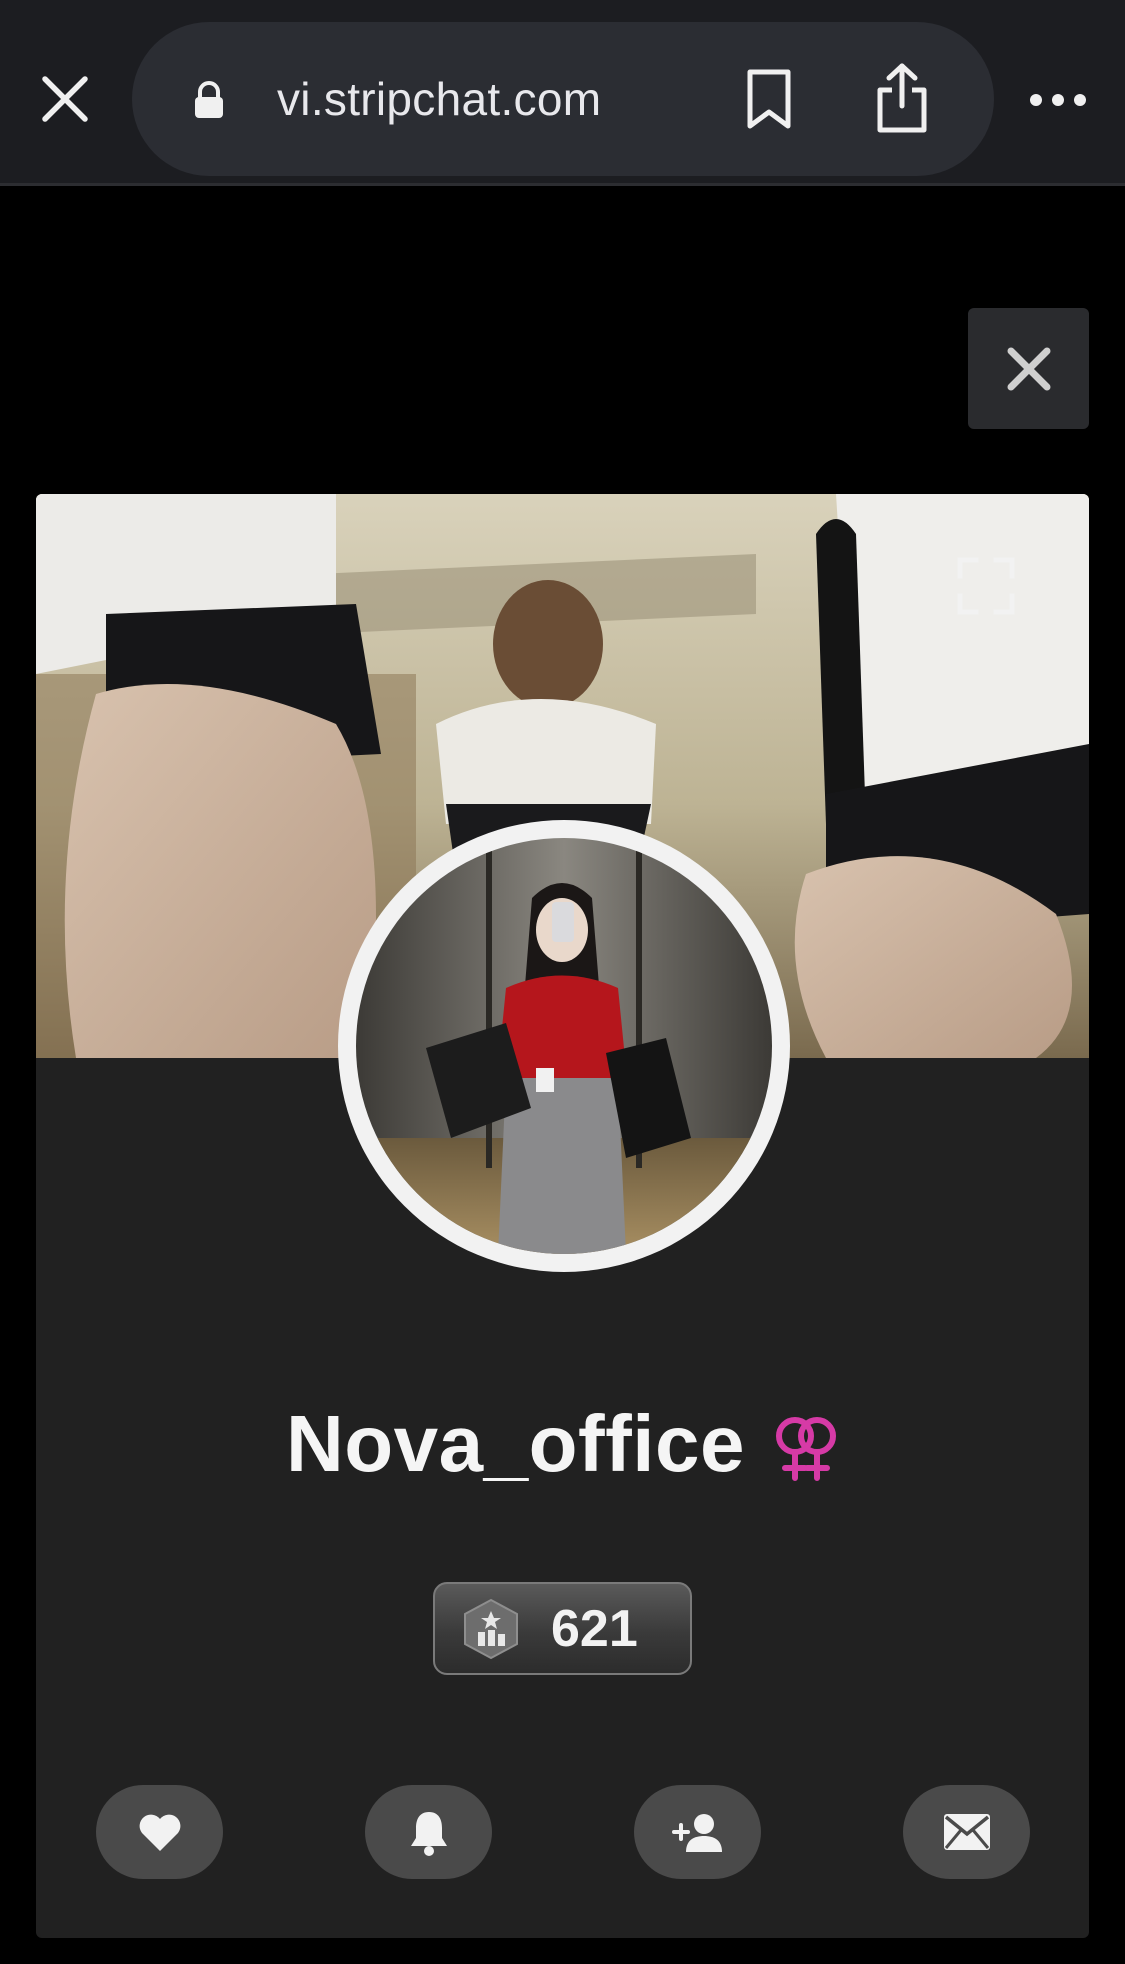 This screenshot has width=1125, height=1964. I want to click on close-tab-button, so click(65, 99).